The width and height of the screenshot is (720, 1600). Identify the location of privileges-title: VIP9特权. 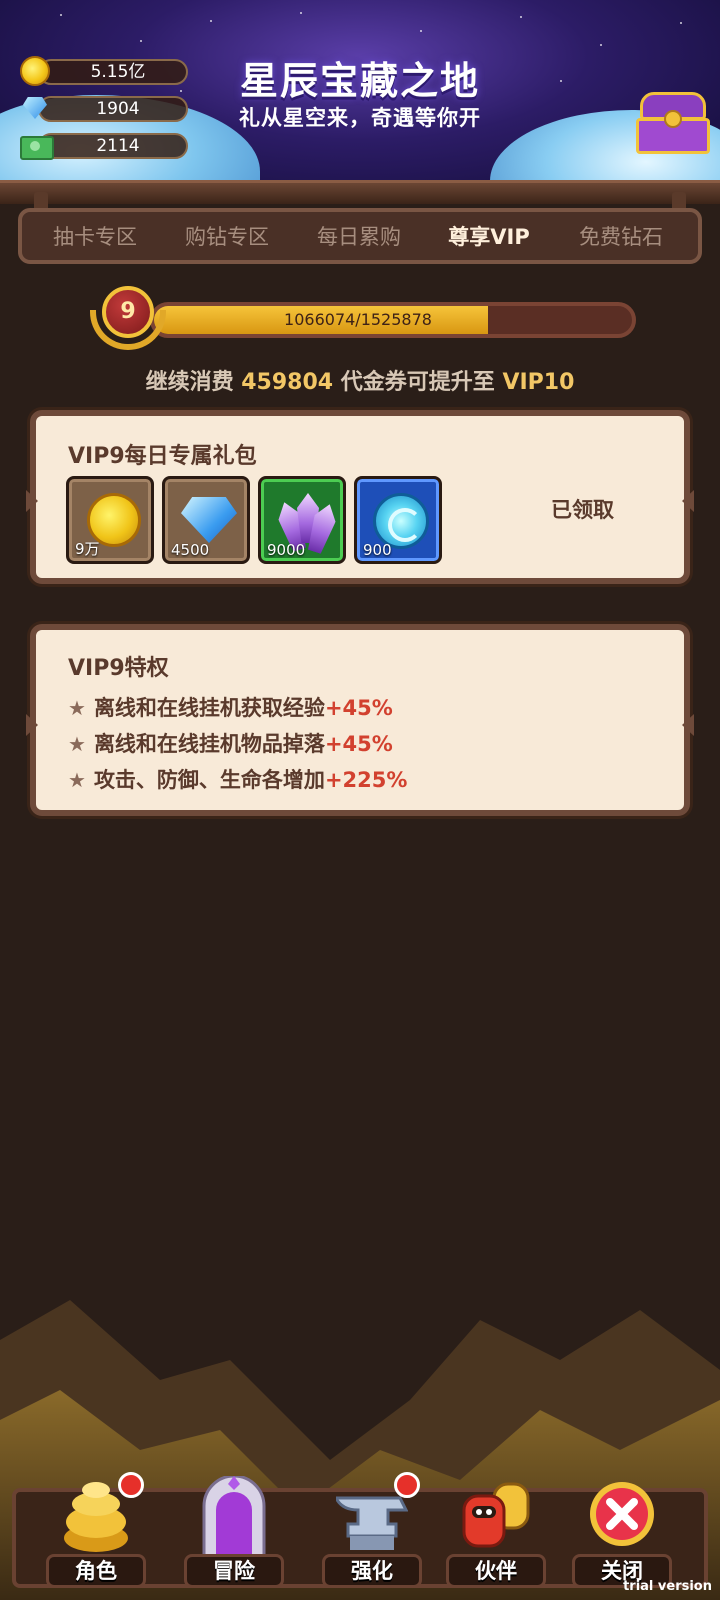
(118, 668).